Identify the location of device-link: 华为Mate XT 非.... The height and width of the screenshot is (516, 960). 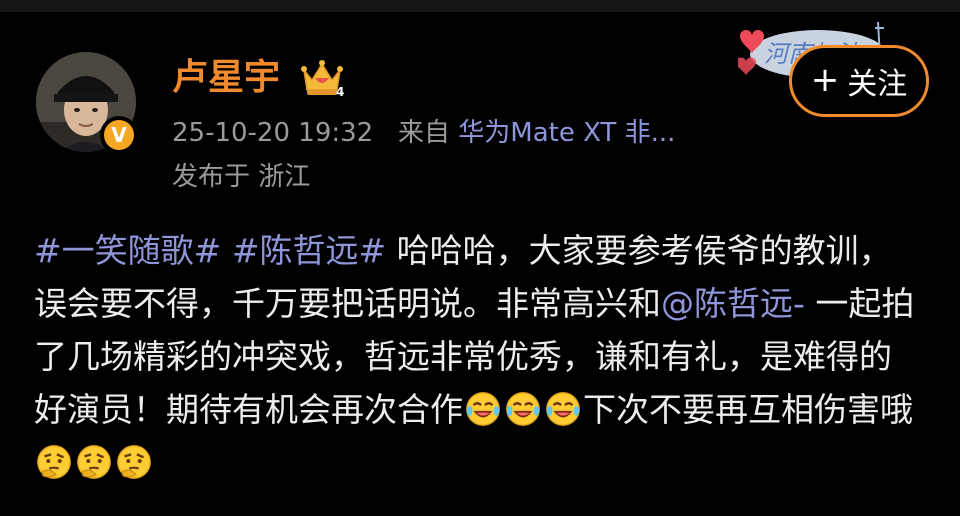
(566, 133).